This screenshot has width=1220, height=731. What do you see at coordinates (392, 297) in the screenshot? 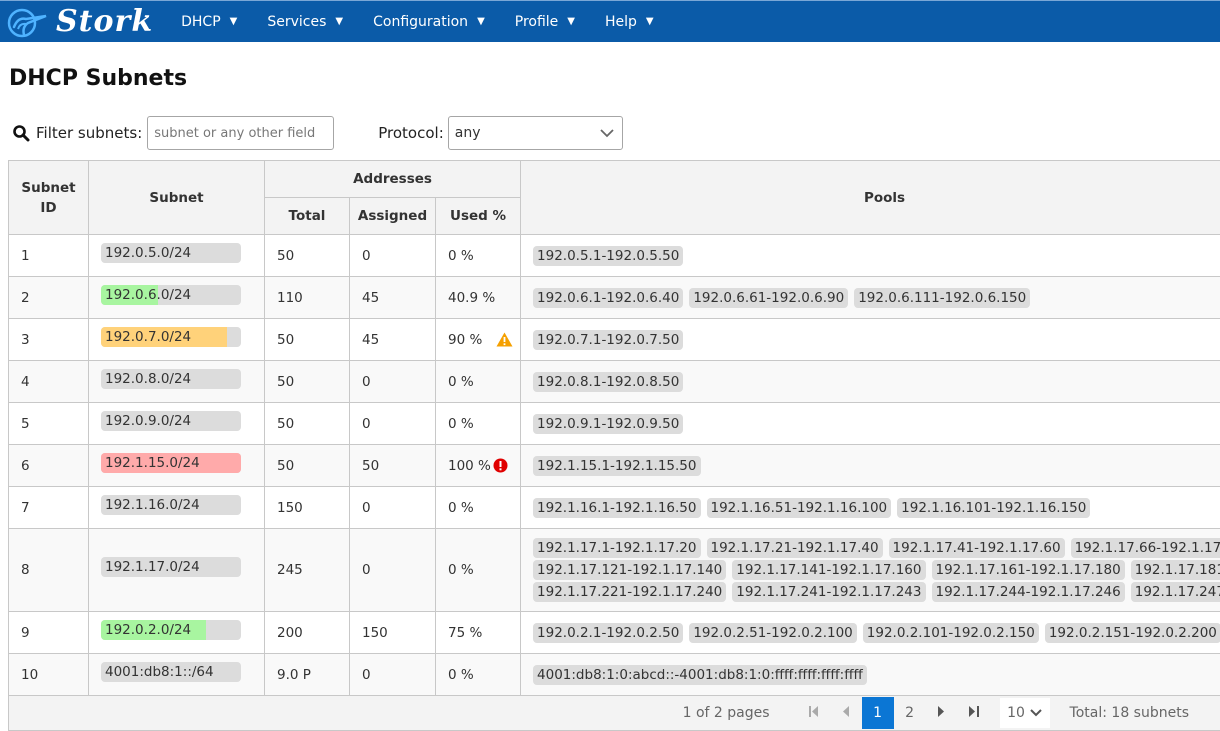
I see `assigned-cell: 45` at bounding box center [392, 297].